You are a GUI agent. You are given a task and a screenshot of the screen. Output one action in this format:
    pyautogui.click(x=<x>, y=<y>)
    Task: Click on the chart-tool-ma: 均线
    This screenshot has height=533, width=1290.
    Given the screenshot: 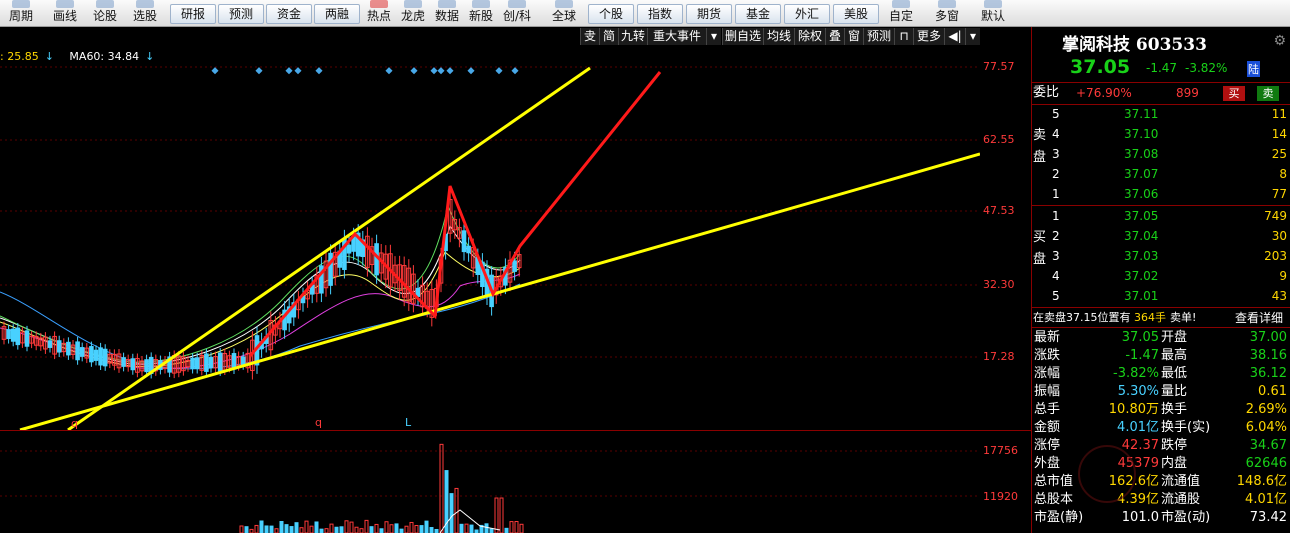 What is the action you would take?
    pyautogui.click(x=778, y=36)
    